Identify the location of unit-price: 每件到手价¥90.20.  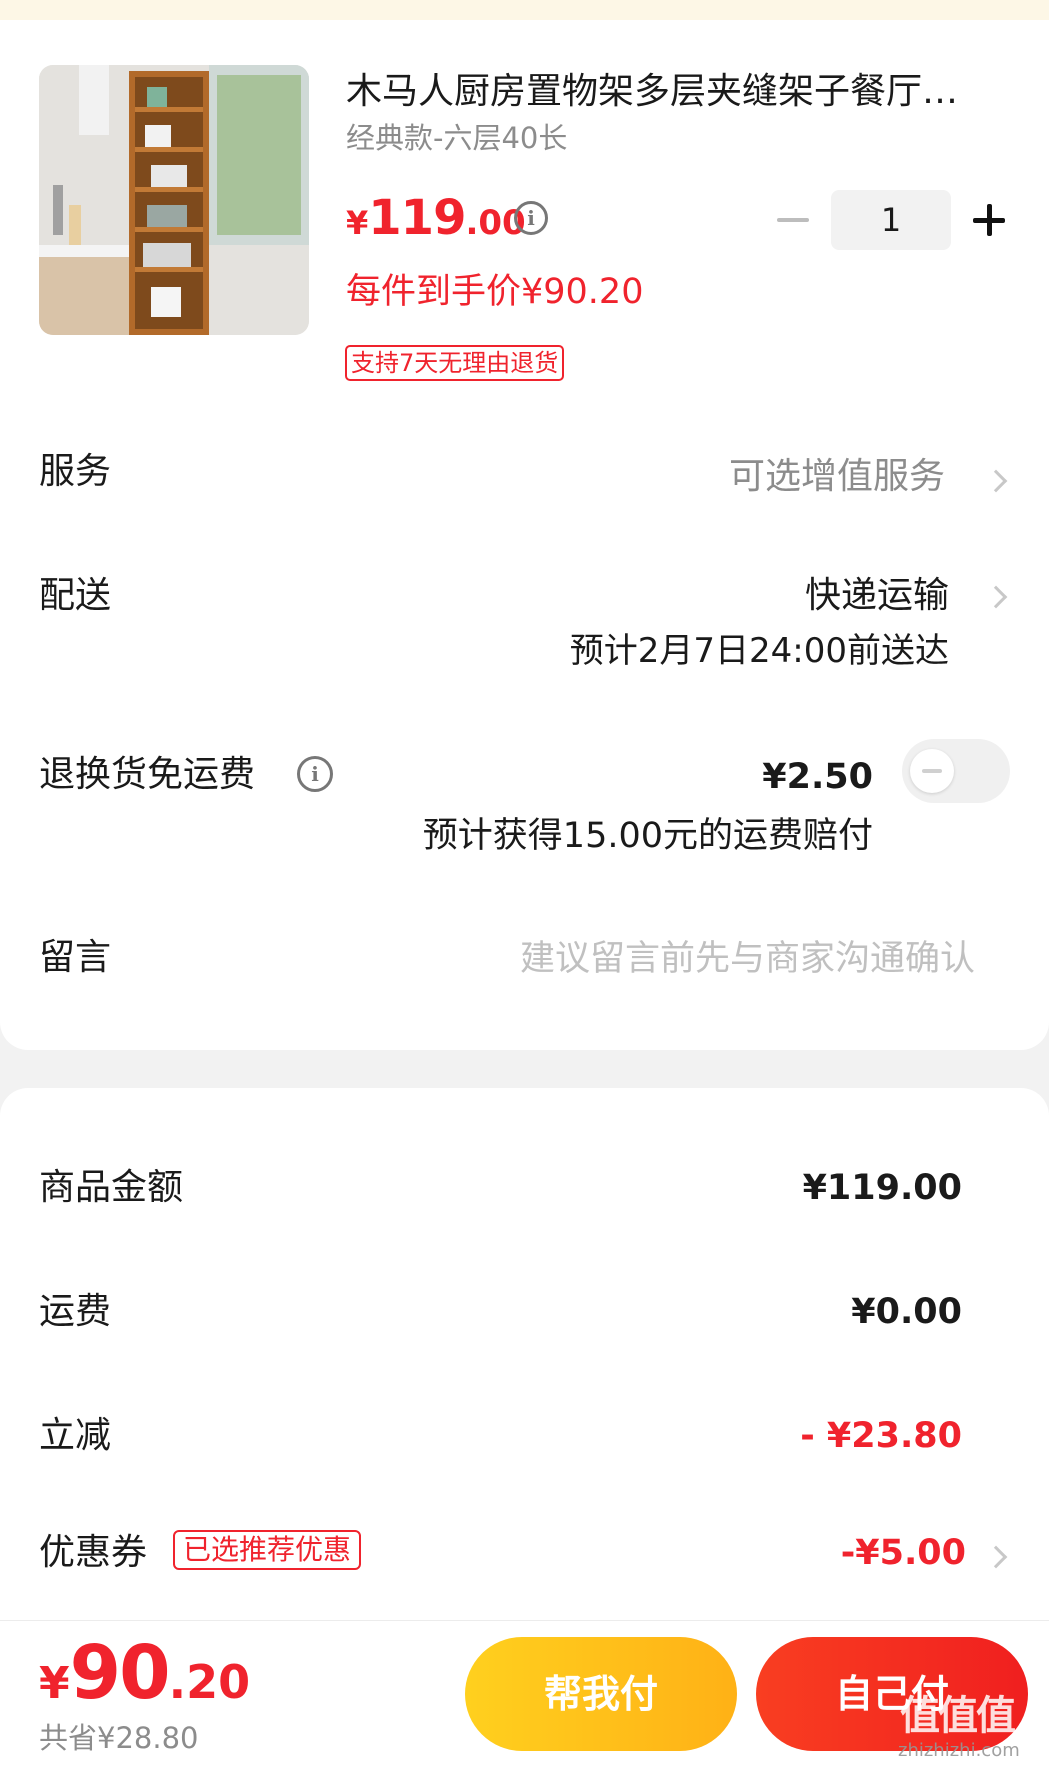
(495, 292).